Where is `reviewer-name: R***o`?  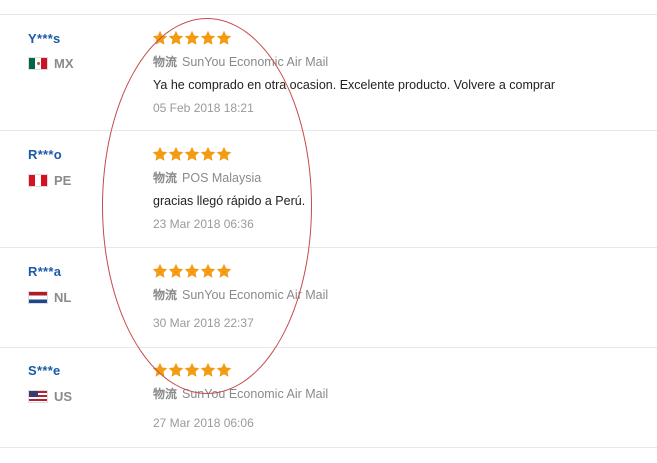
reviewer-name: R***o is located at coordinates (45, 154).